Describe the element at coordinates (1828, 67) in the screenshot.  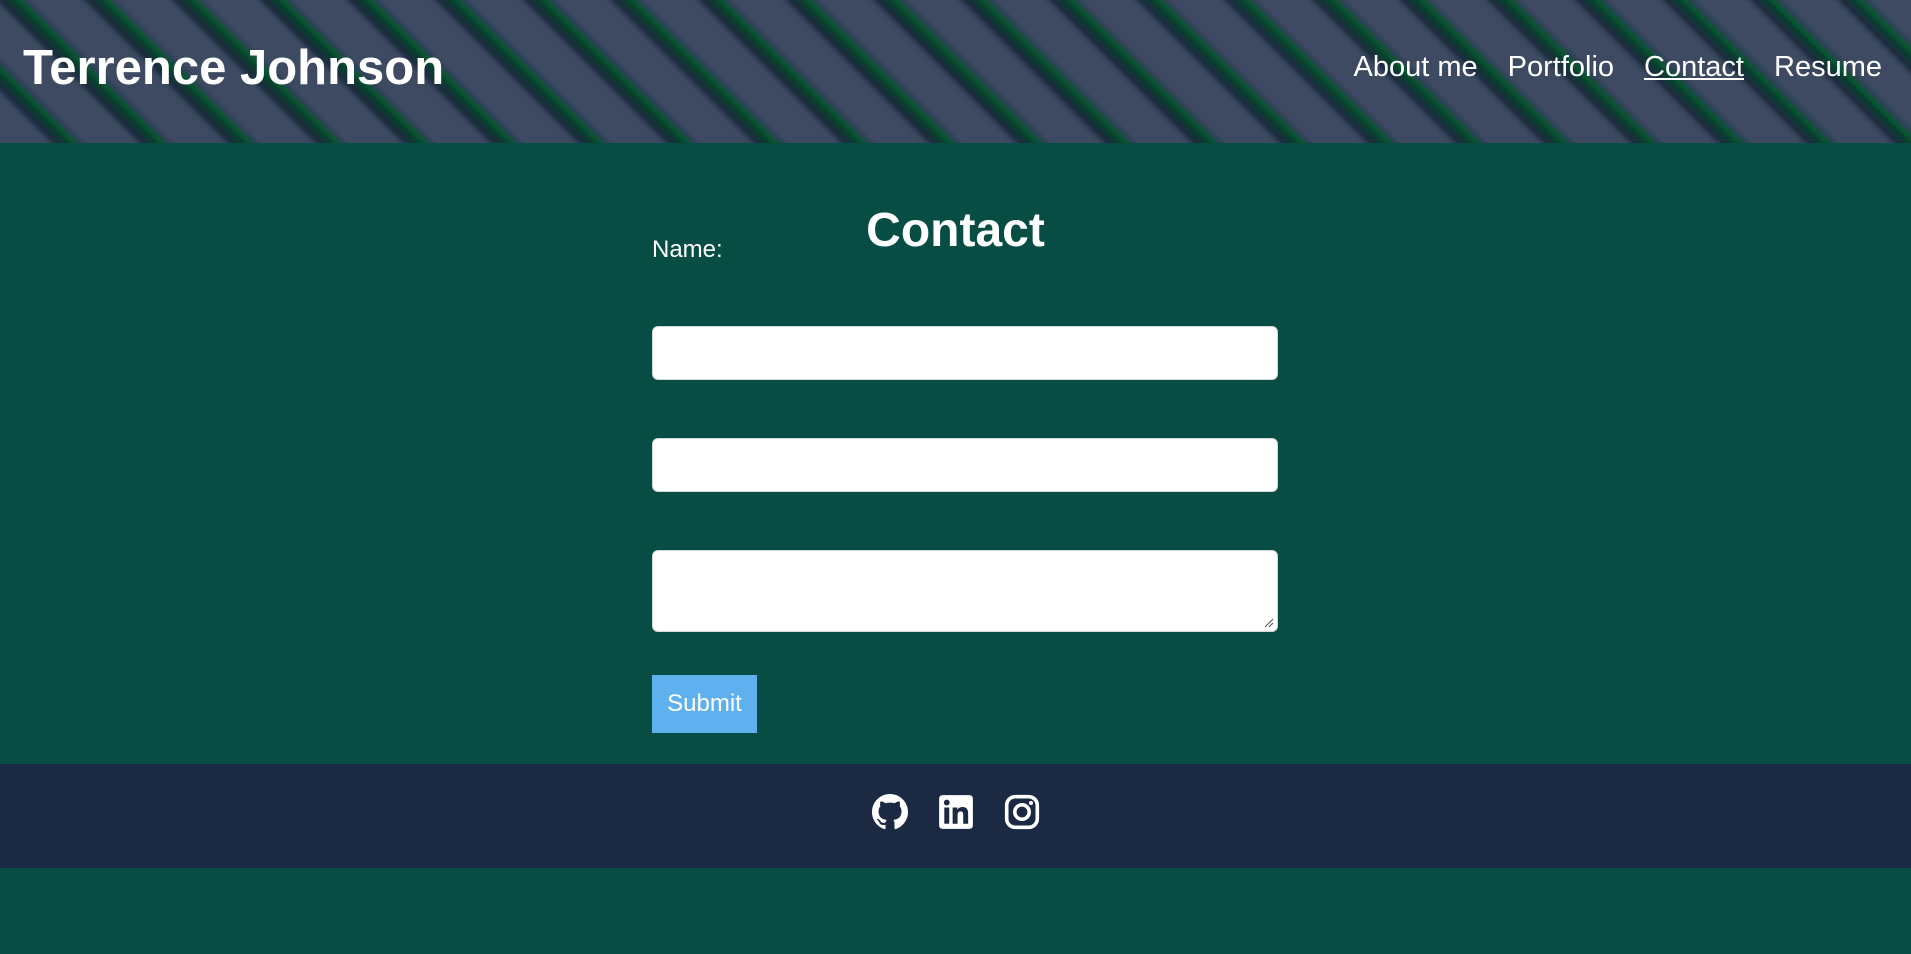
I see `nav-resume: Resume` at that location.